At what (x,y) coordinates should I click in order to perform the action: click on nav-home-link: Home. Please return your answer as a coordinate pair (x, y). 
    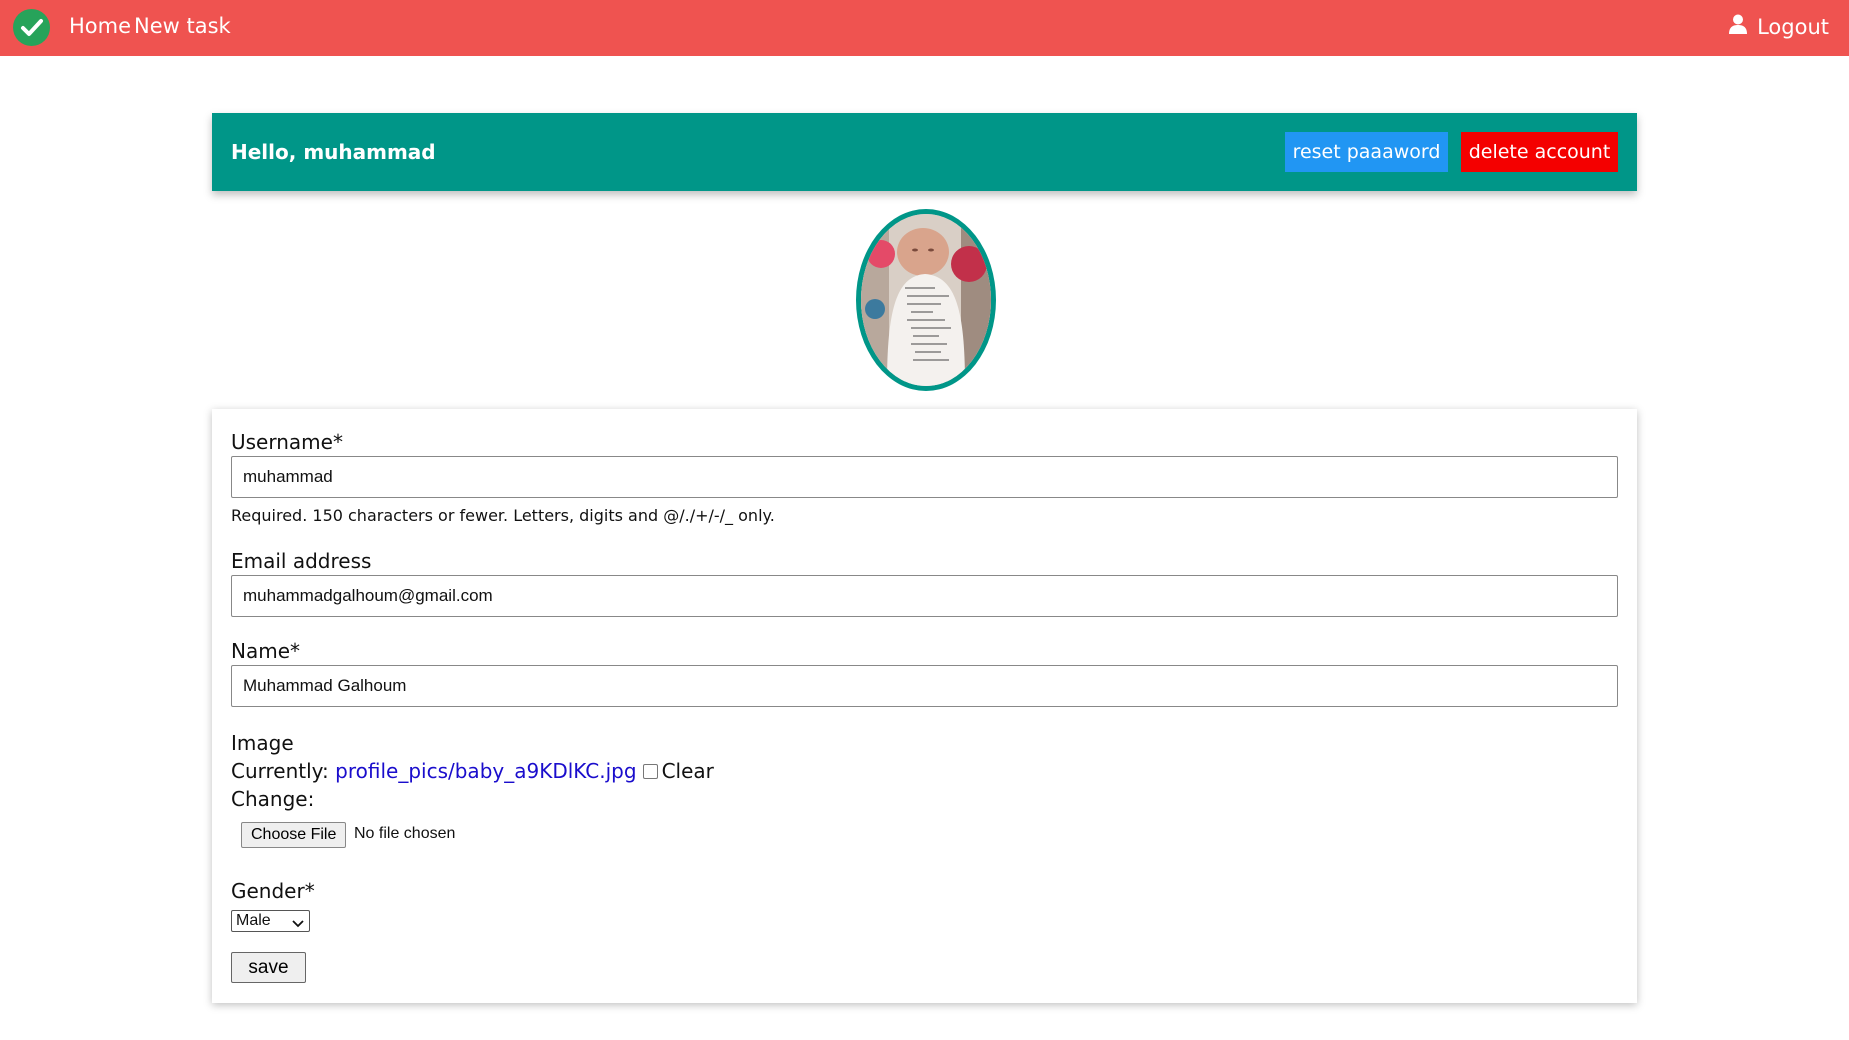
    Looking at the image, I should click on (100, 26).